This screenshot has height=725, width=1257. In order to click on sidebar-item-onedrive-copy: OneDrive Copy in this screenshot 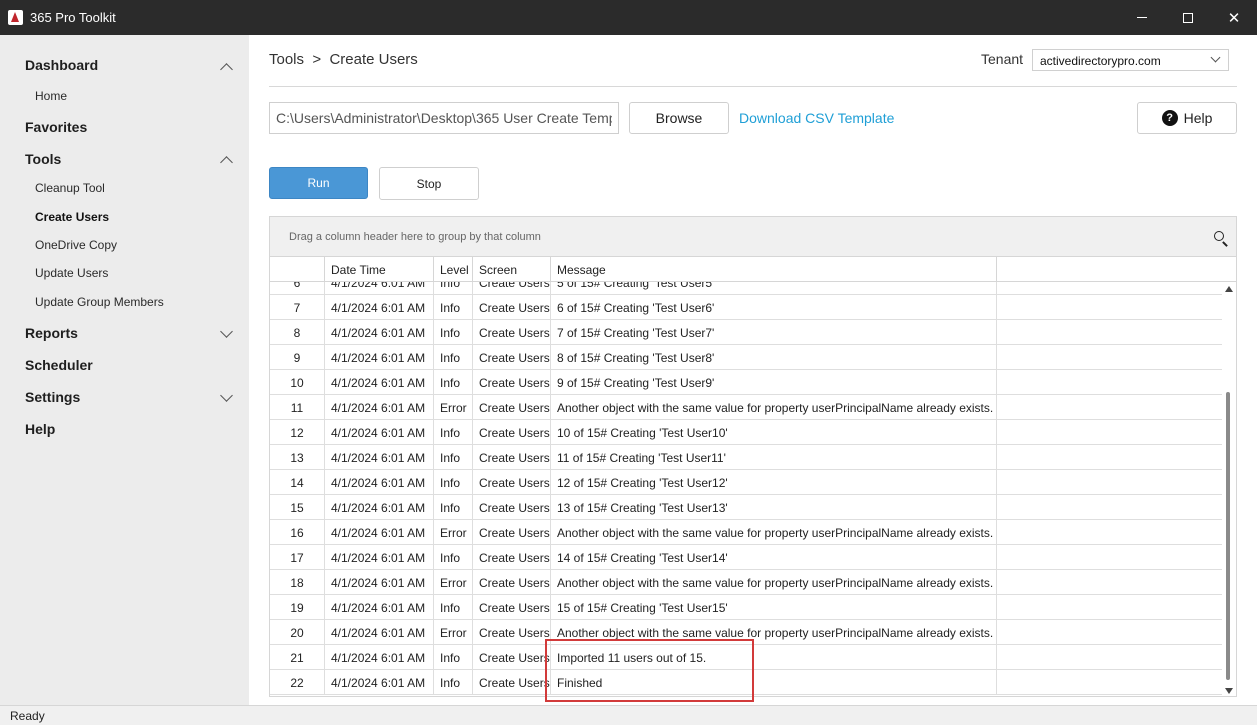, I will do `click(76, 245)`.